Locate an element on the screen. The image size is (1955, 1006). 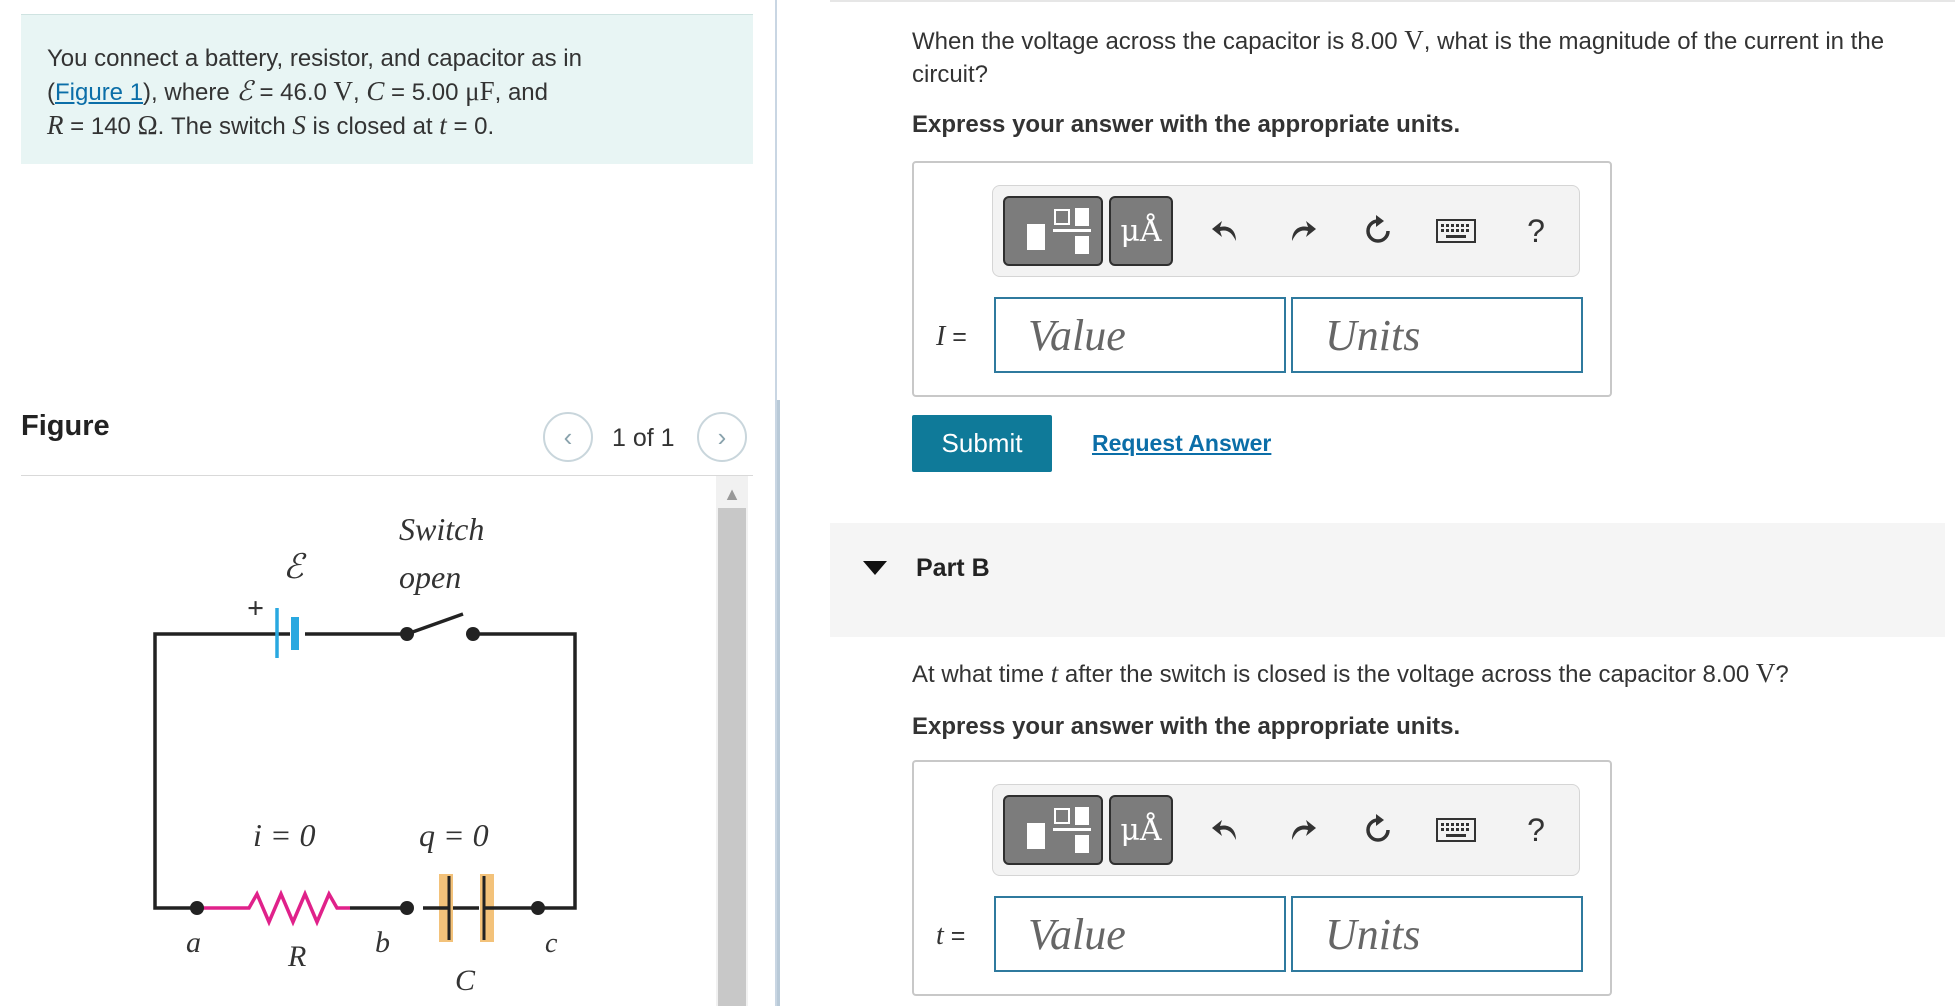
node-b is located at coordinates (407, 908).